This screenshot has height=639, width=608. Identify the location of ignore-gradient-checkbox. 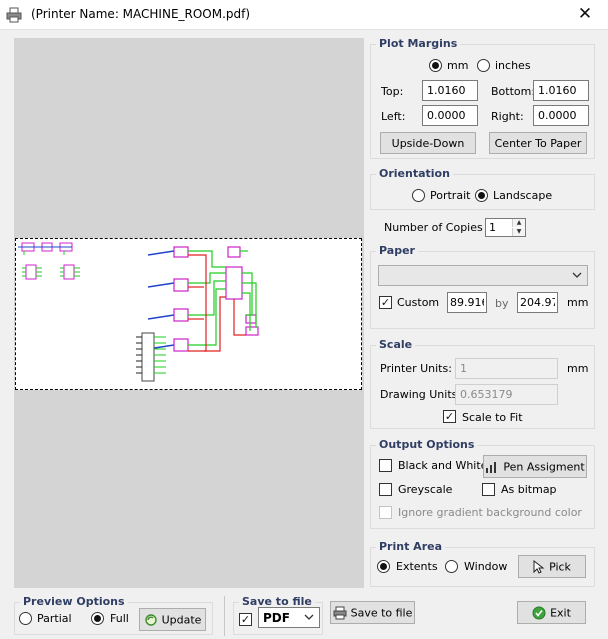
(385, 512).